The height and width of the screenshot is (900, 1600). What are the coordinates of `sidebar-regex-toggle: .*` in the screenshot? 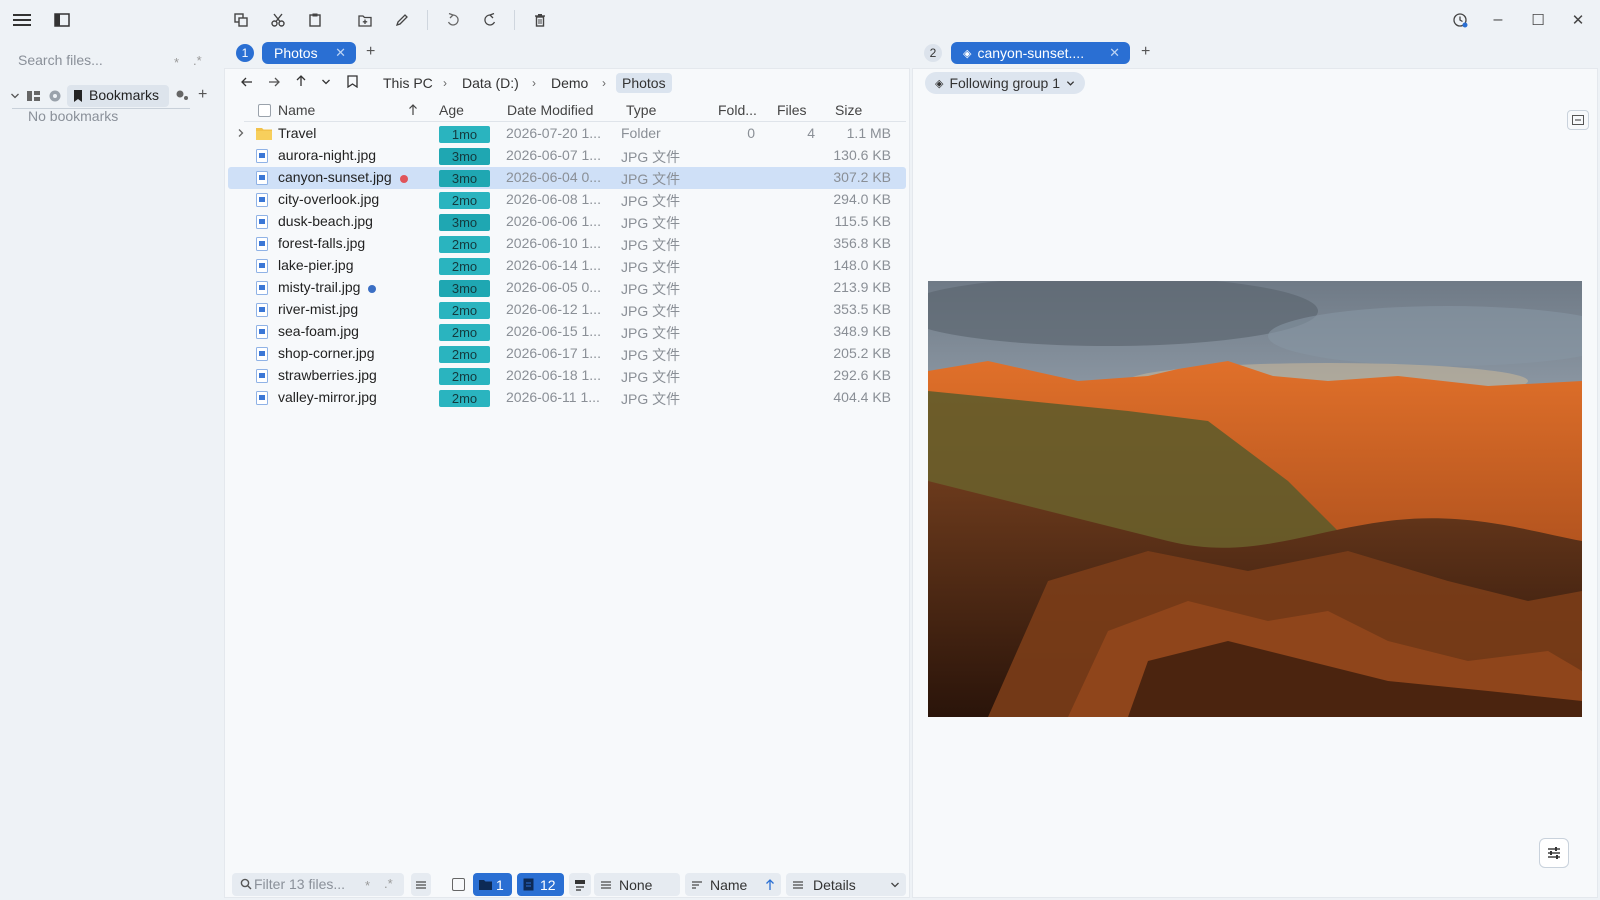 It's located at (197, 60).